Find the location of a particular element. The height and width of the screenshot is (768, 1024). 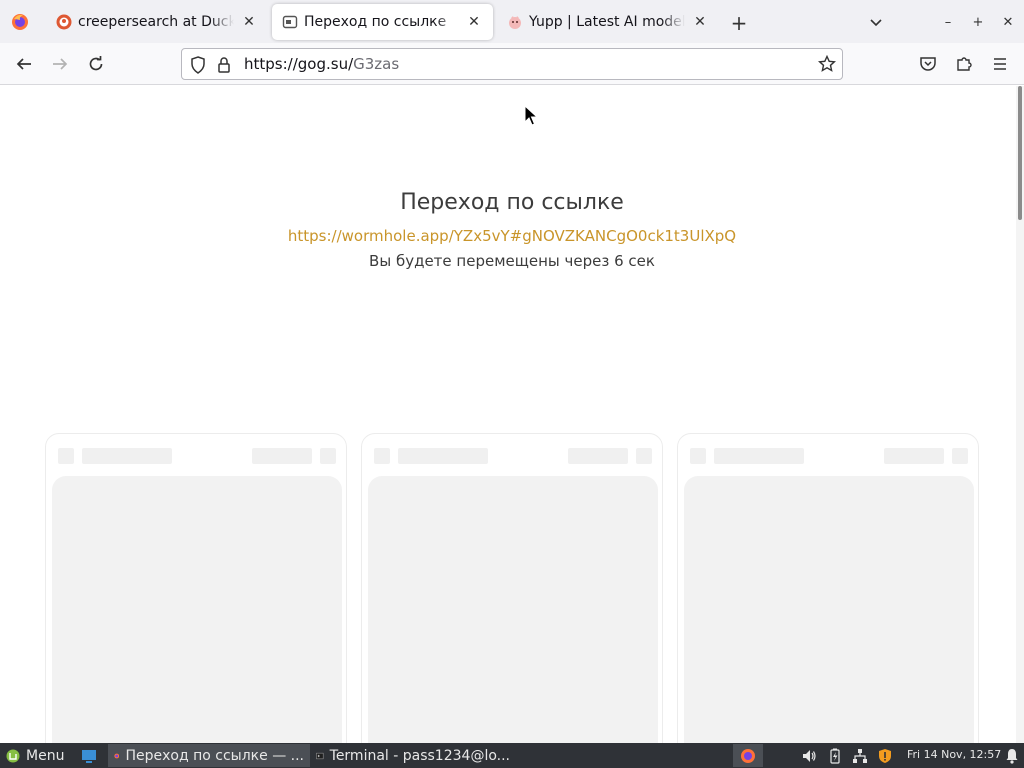

minimize-icon: – is located at coordinates (948, 22).